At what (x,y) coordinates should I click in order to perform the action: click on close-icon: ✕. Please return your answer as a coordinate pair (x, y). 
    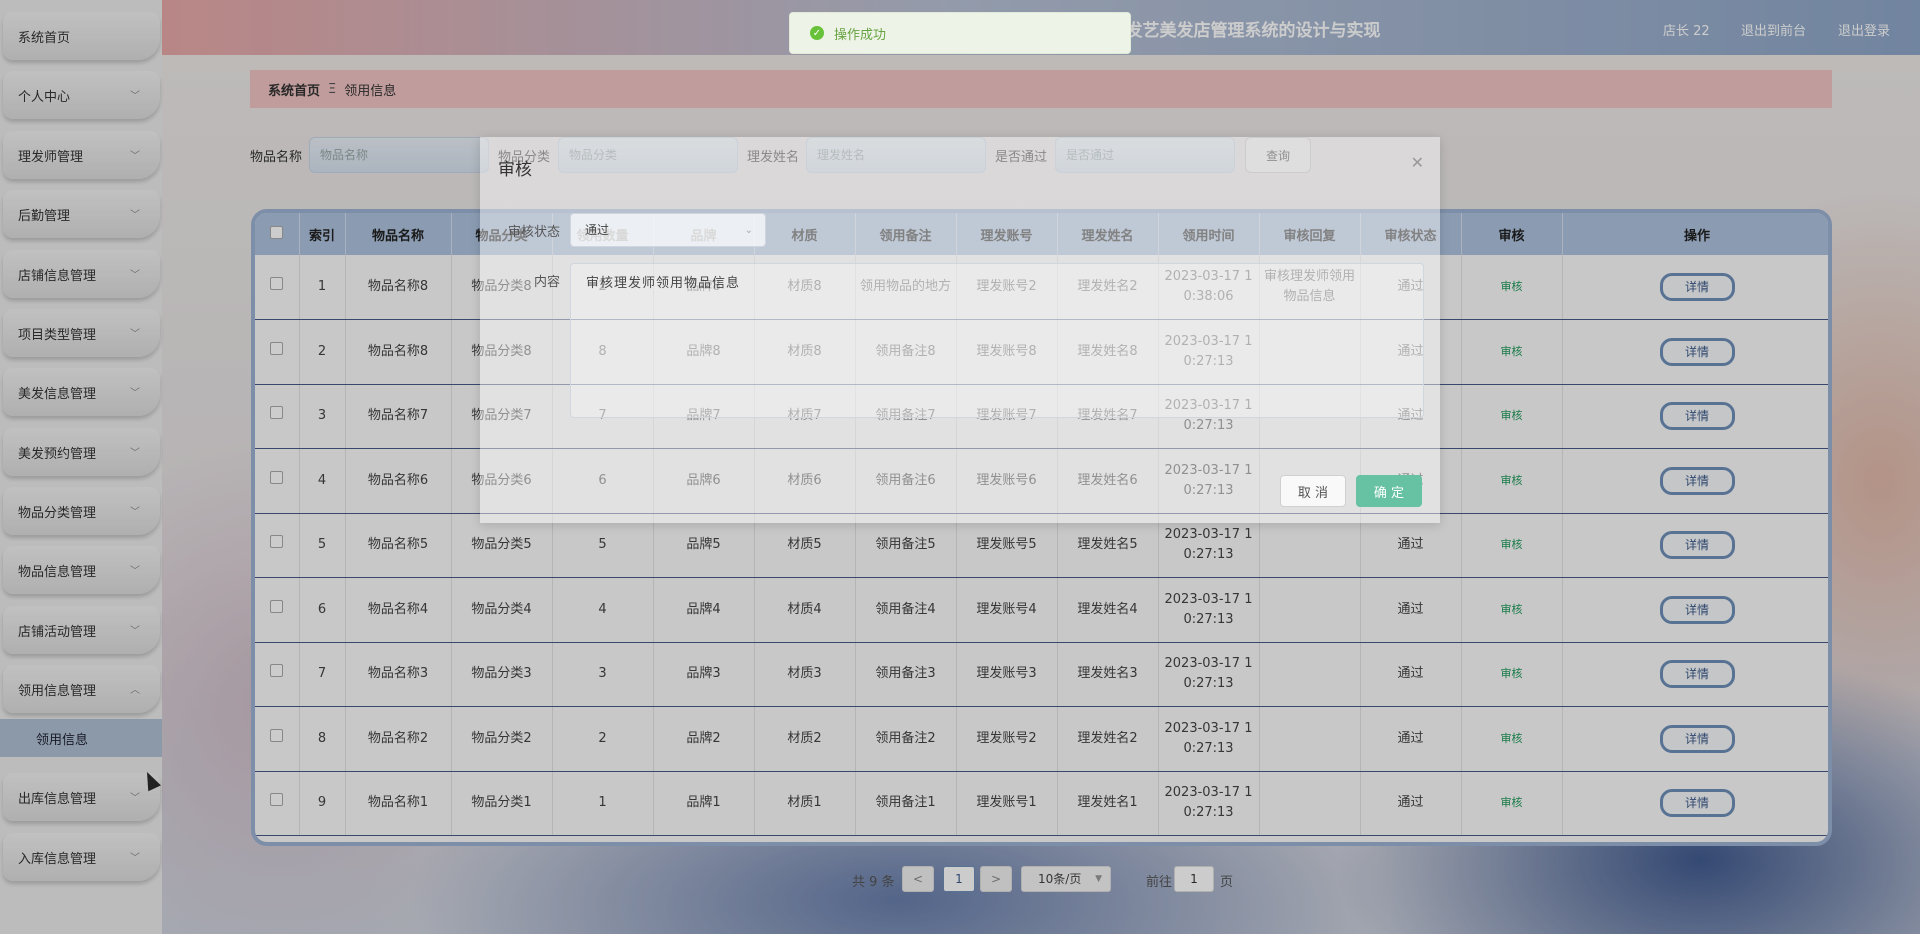
    Looking at the image, I should click on (1417, 162).